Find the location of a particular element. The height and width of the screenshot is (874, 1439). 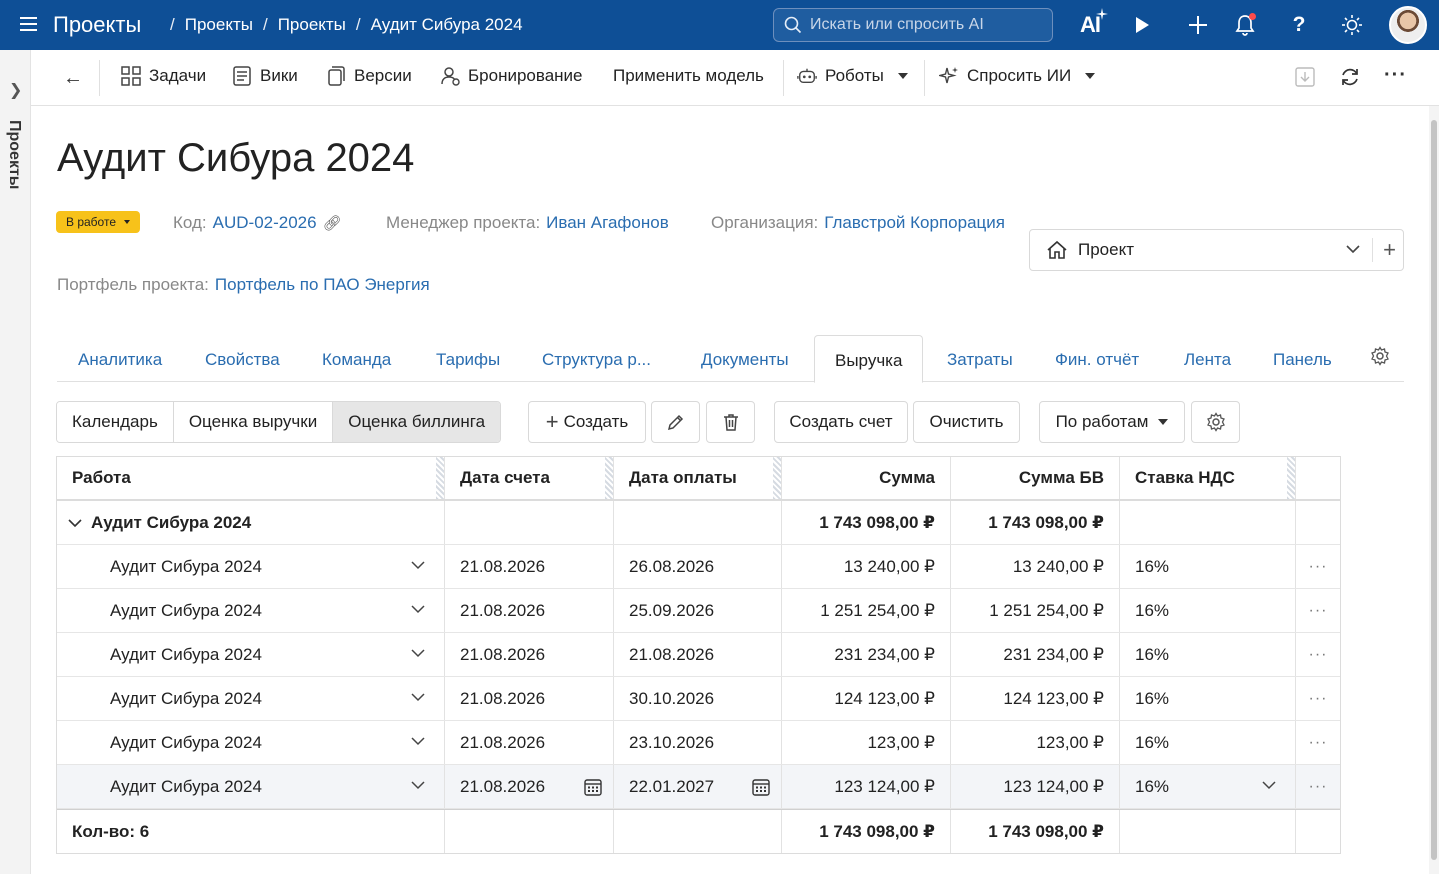

sum-bv-cell: 124 123,00 ₽ is located at coordinates (1035, 698).